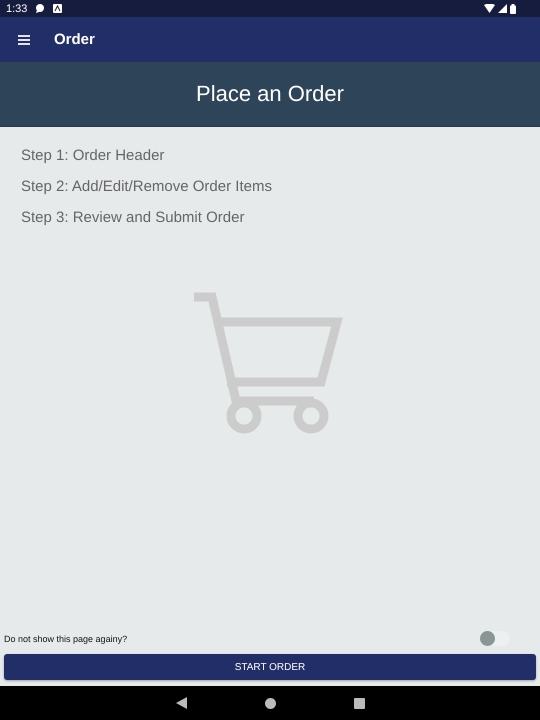 The image size is (540, 720). I want to click on menu-icon, so click(24, 39).